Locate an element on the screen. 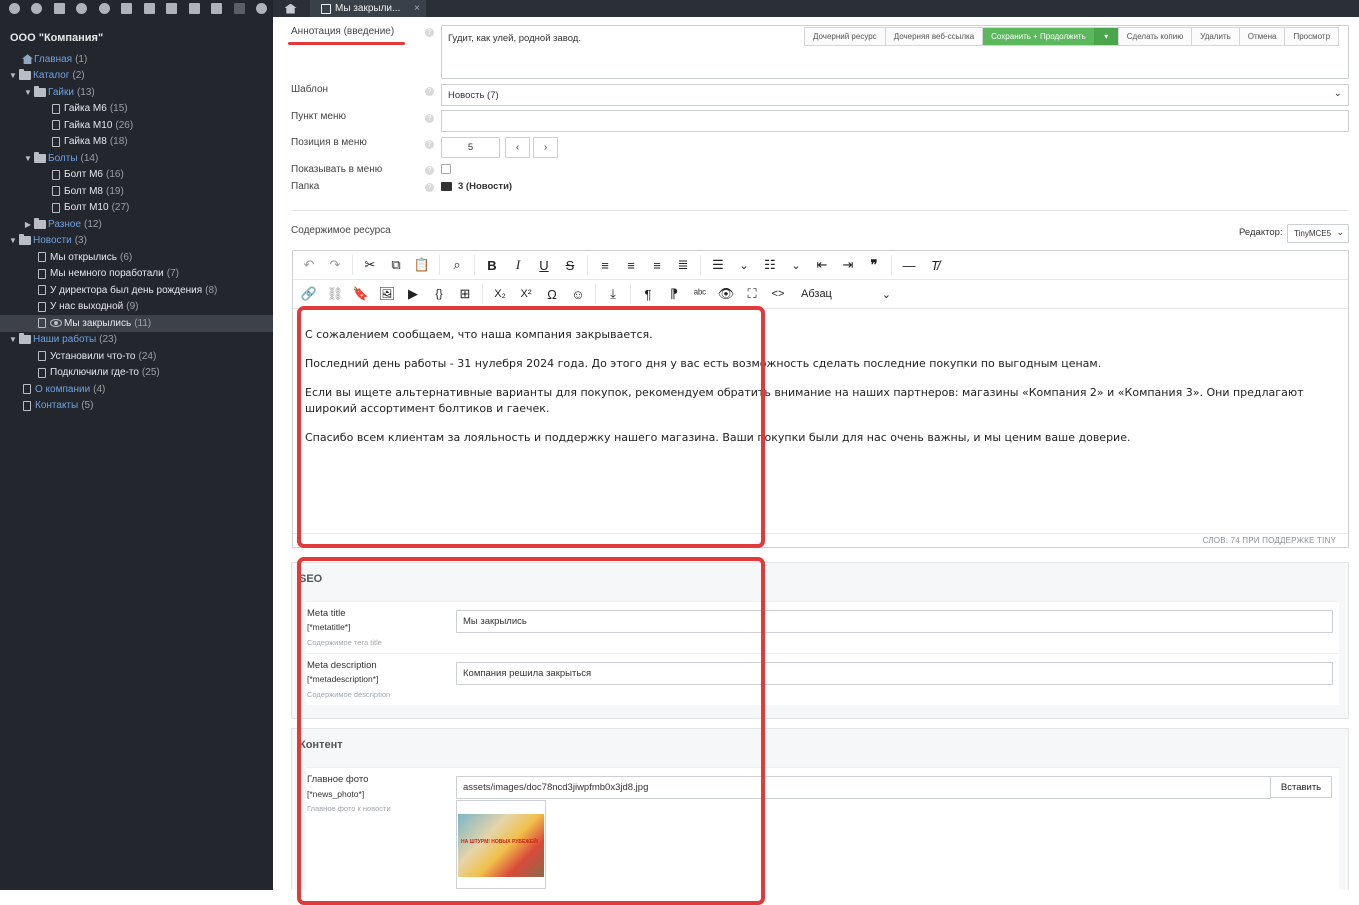  tree-item-news: ▼ Новости (3) is located at coordinates (136, 241).